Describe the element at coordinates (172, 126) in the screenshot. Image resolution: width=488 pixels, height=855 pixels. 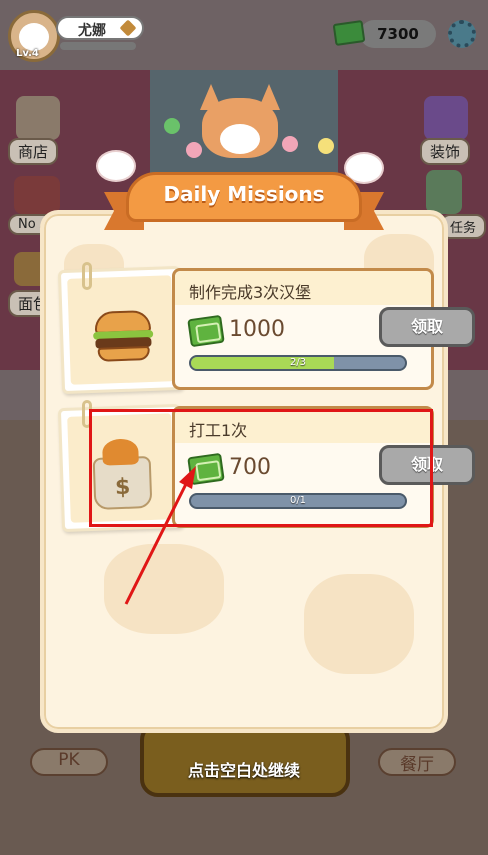
I see `clover-icon` at that location.